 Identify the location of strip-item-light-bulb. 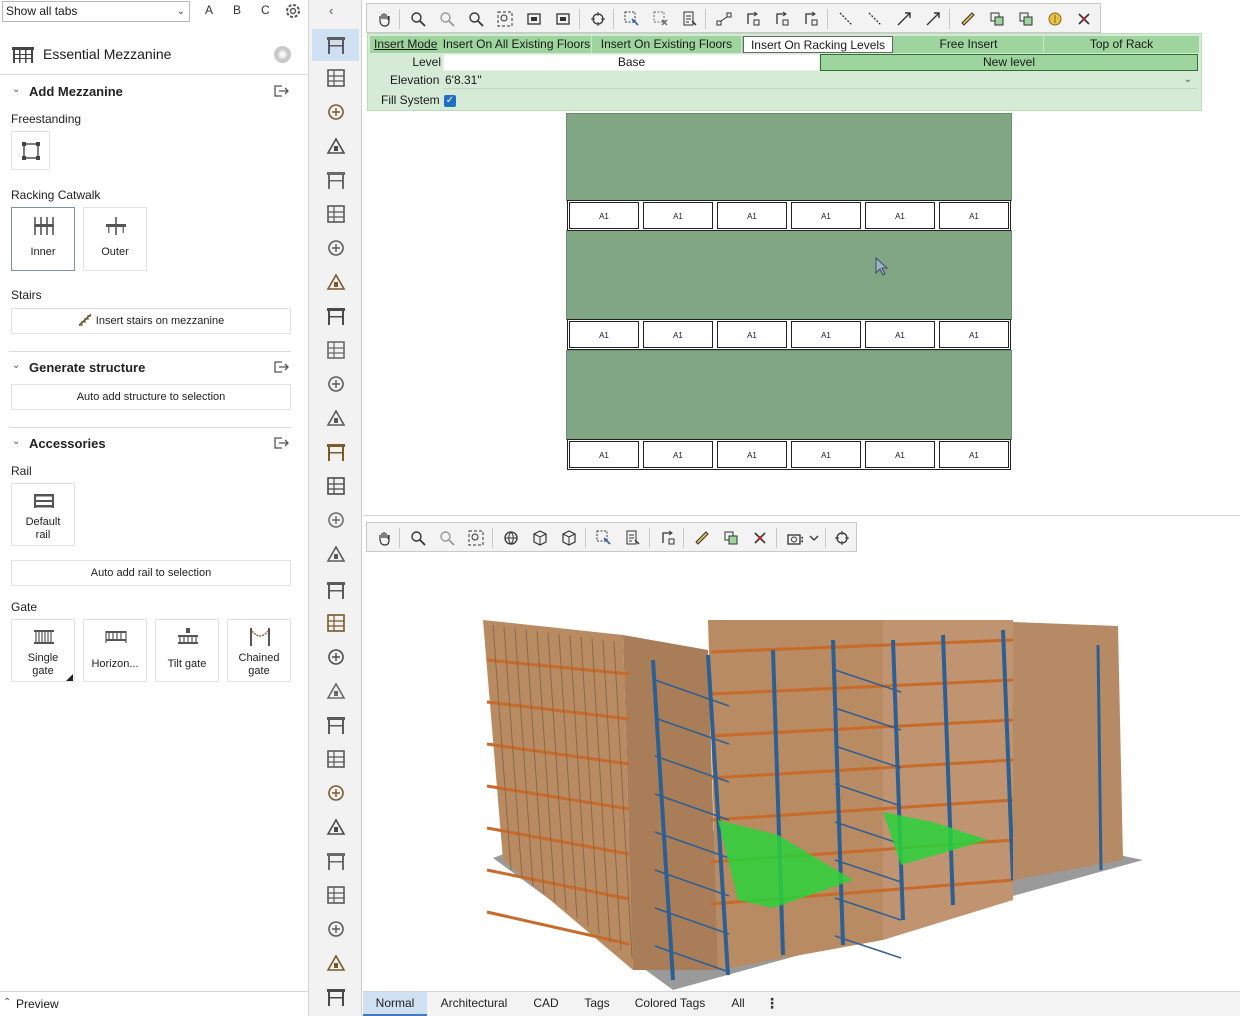
(335, 759).